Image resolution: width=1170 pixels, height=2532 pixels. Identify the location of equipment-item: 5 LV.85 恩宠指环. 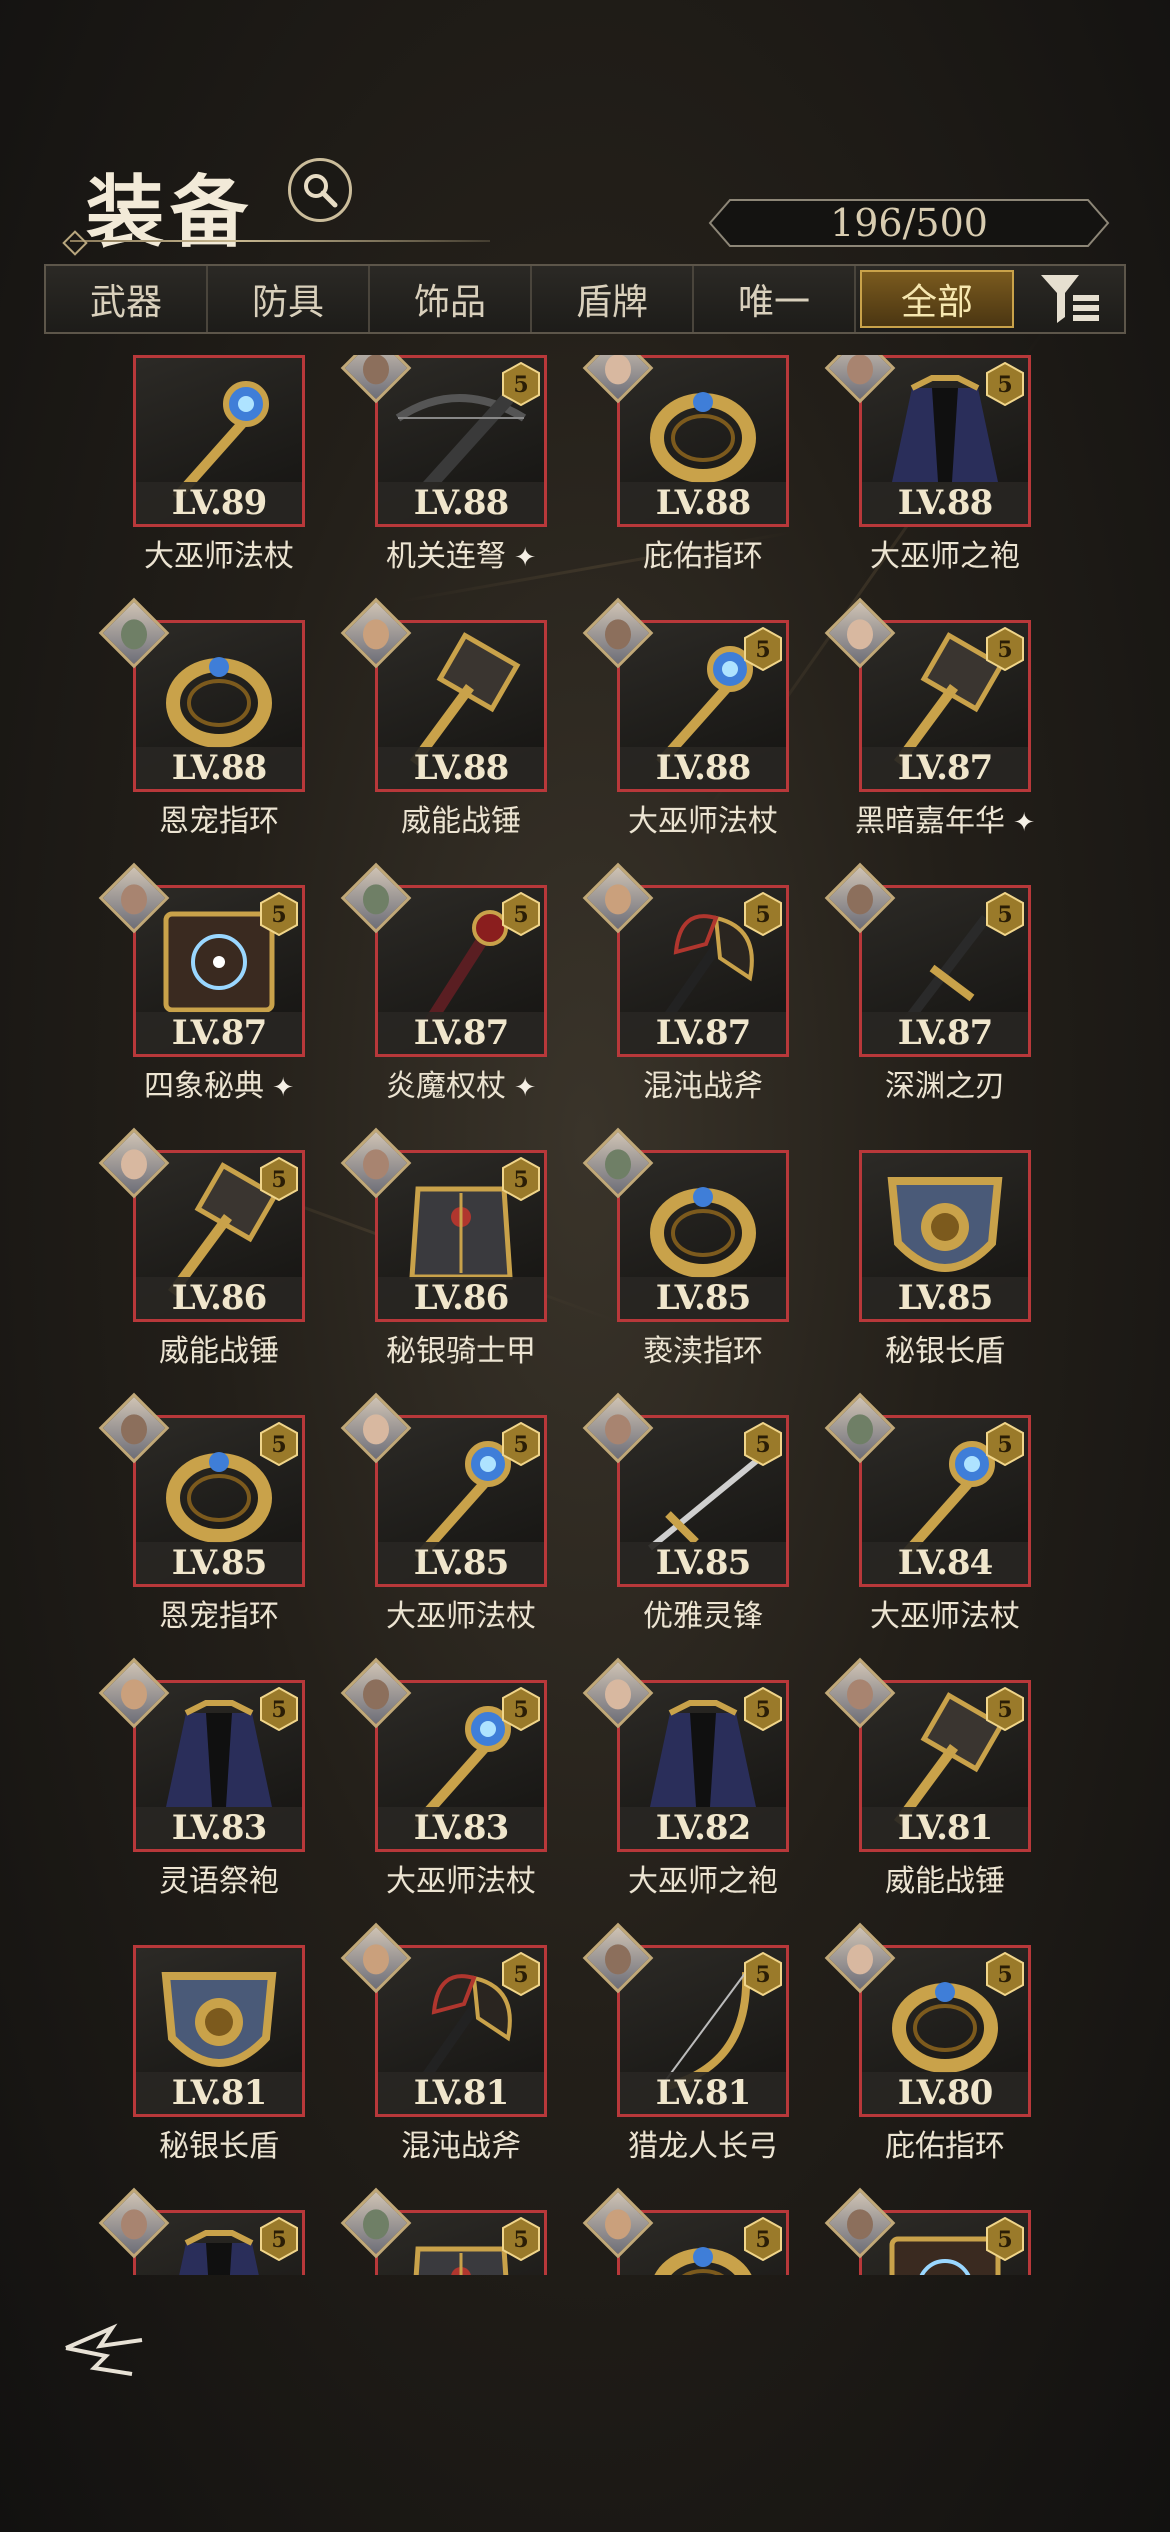
(201, 1513).